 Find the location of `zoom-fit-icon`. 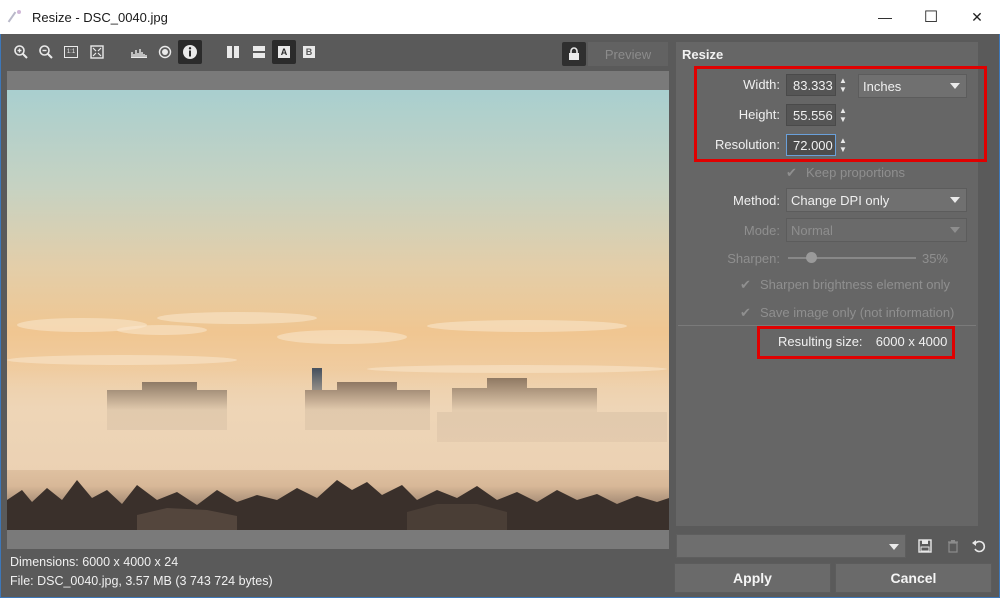

zoom-fit-icon is located at coordinates (97, 52).